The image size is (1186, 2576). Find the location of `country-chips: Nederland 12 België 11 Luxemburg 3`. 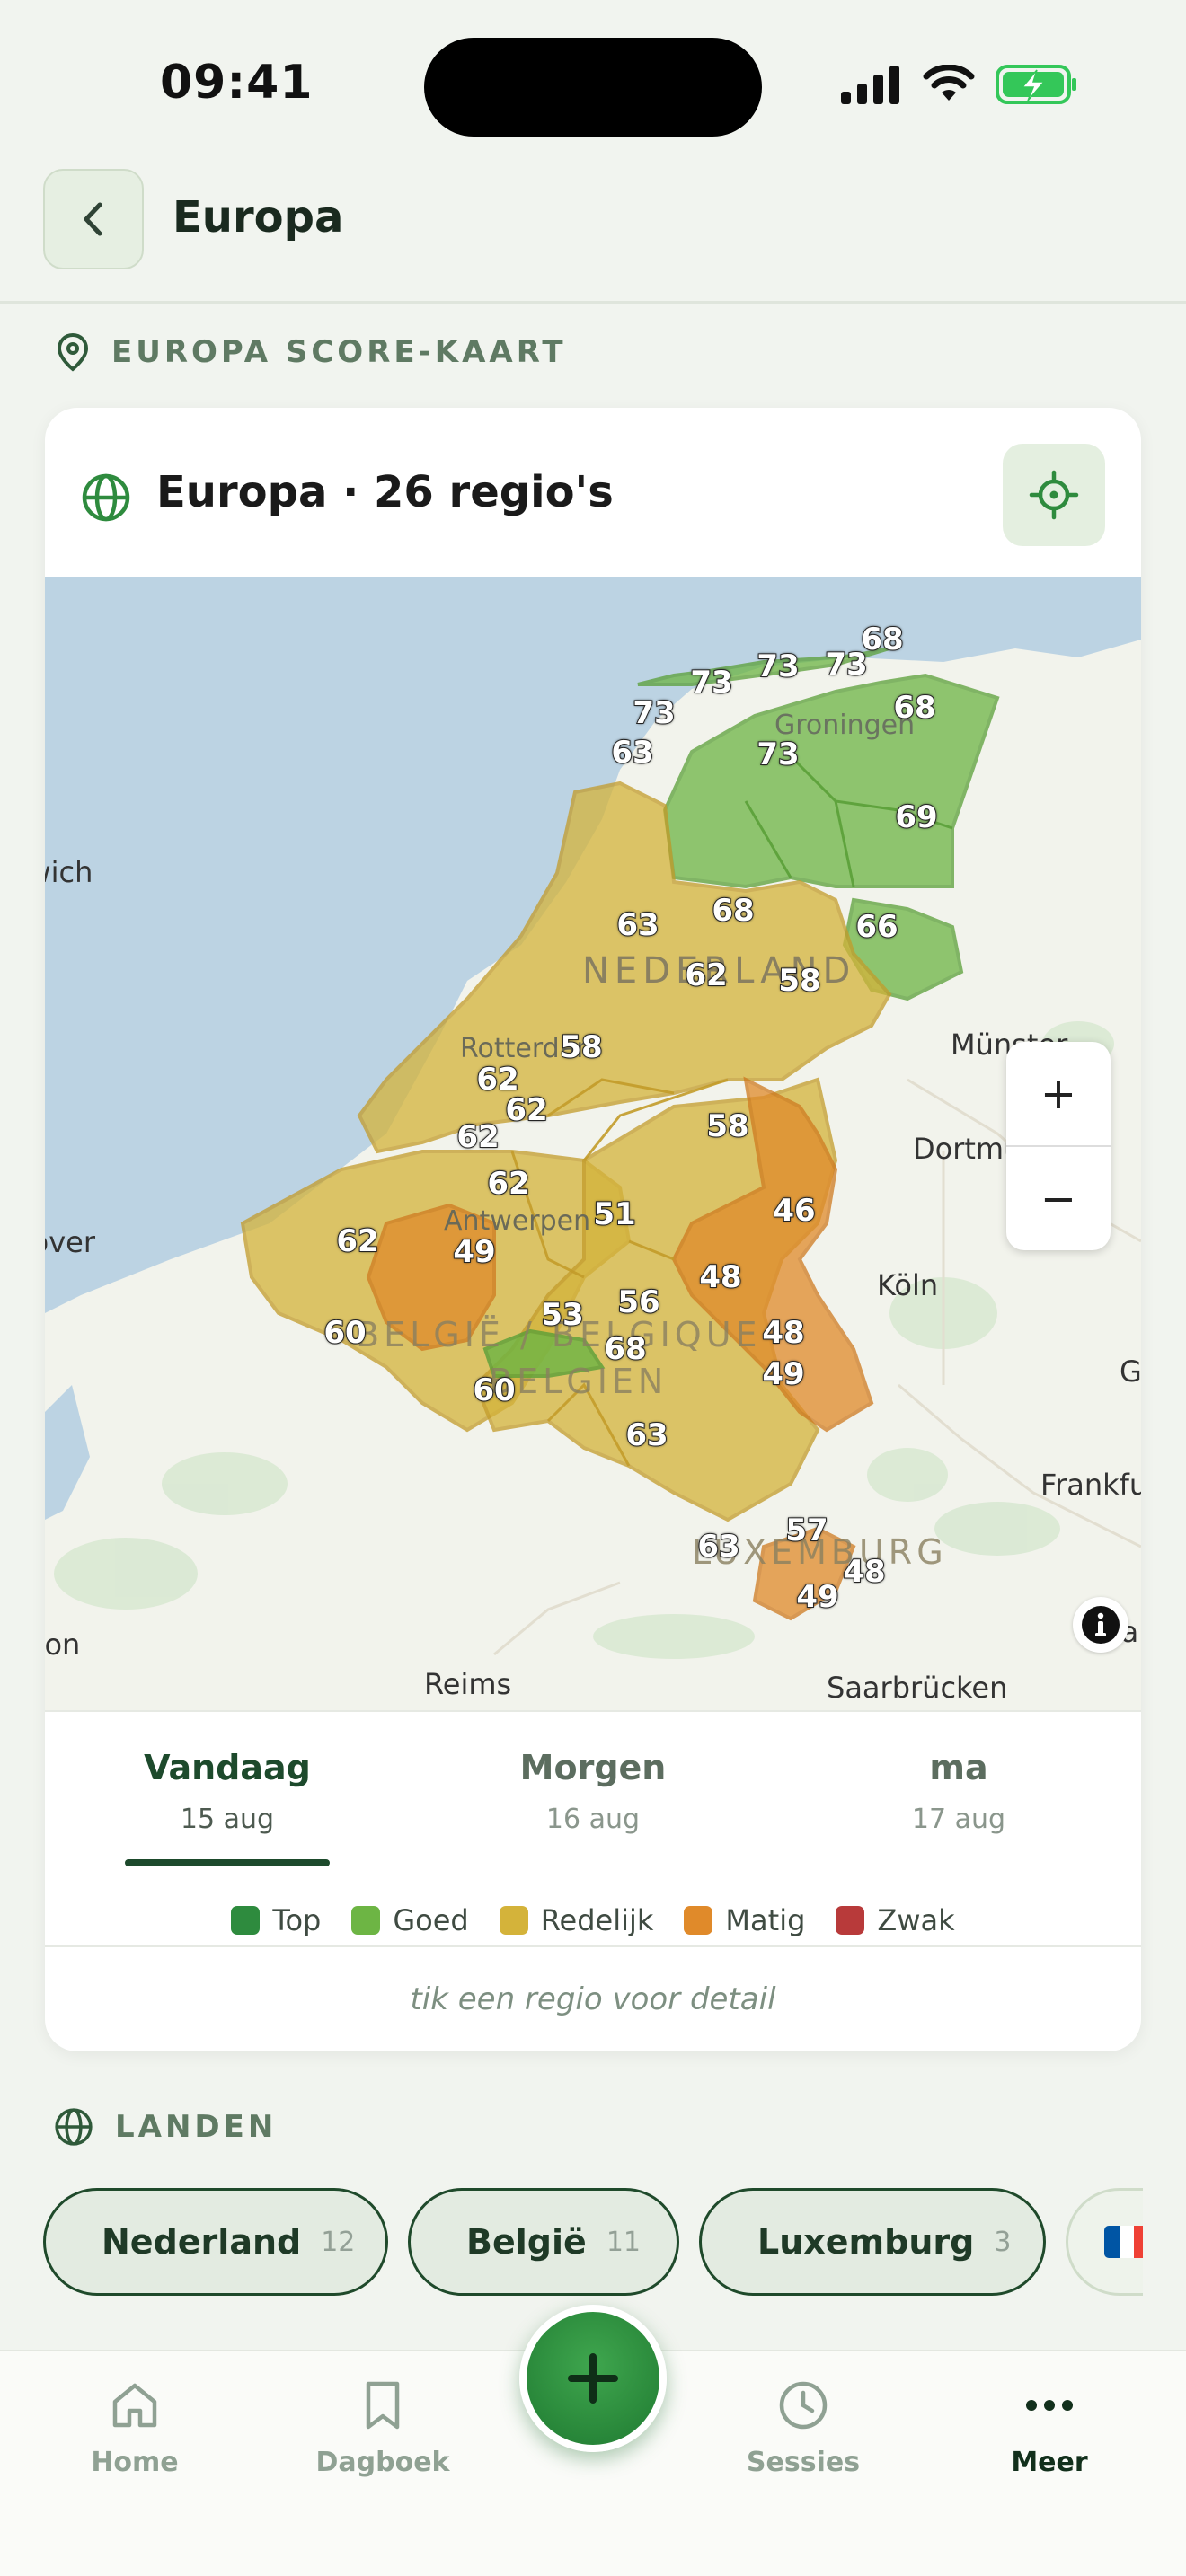

country-chips: Nederland 12 België 11 Luxemburg 3 is located at coordinates (593, 2243).